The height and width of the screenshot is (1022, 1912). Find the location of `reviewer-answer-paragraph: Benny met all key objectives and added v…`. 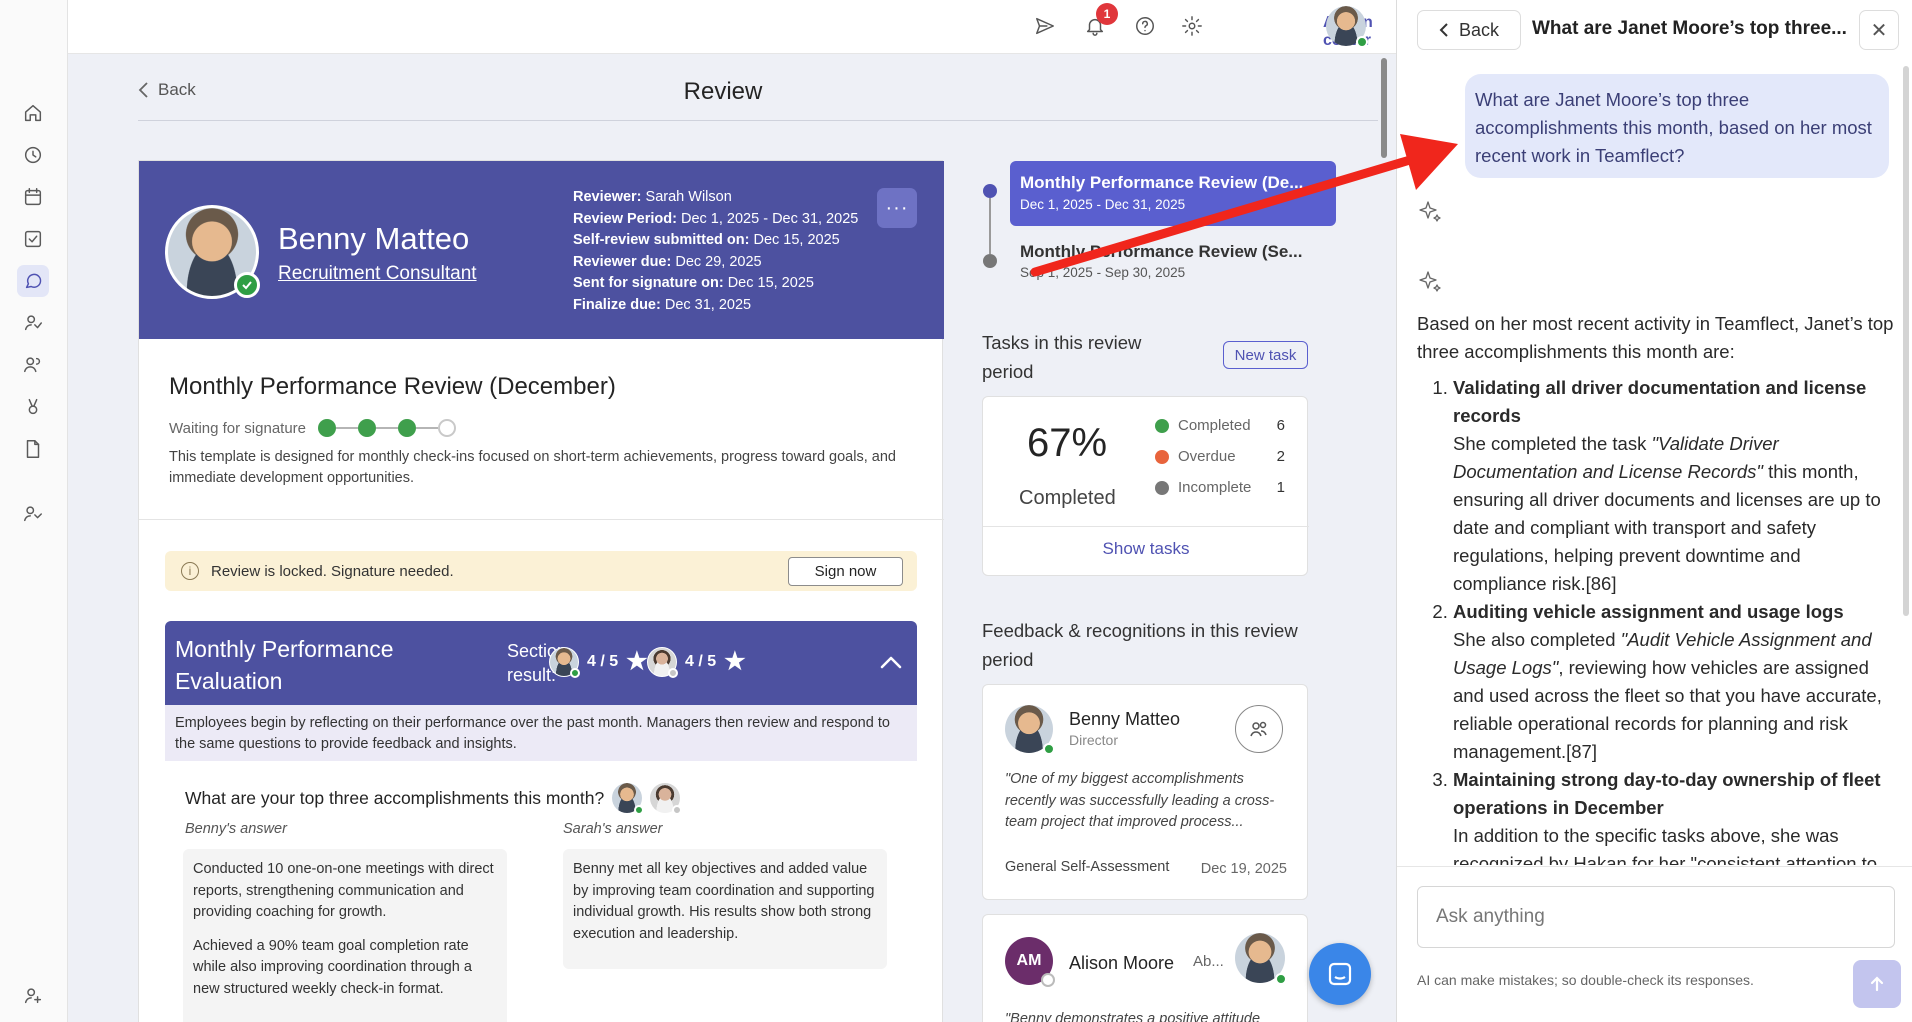

reviewer-answer-paragraph: Benny met all key objectives and added v… is located at coordinates (724, 901).